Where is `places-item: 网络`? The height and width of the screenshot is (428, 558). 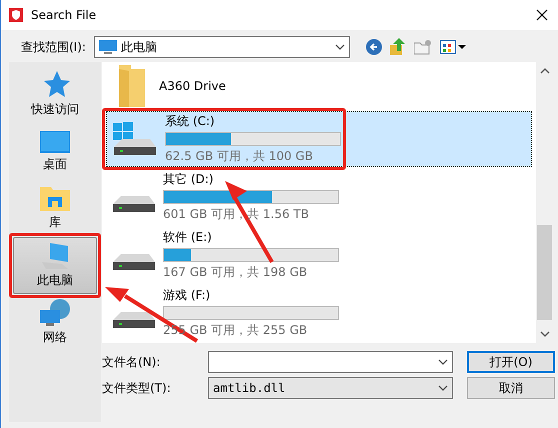
places-item: 网络 is located at coordinates (55, 322).